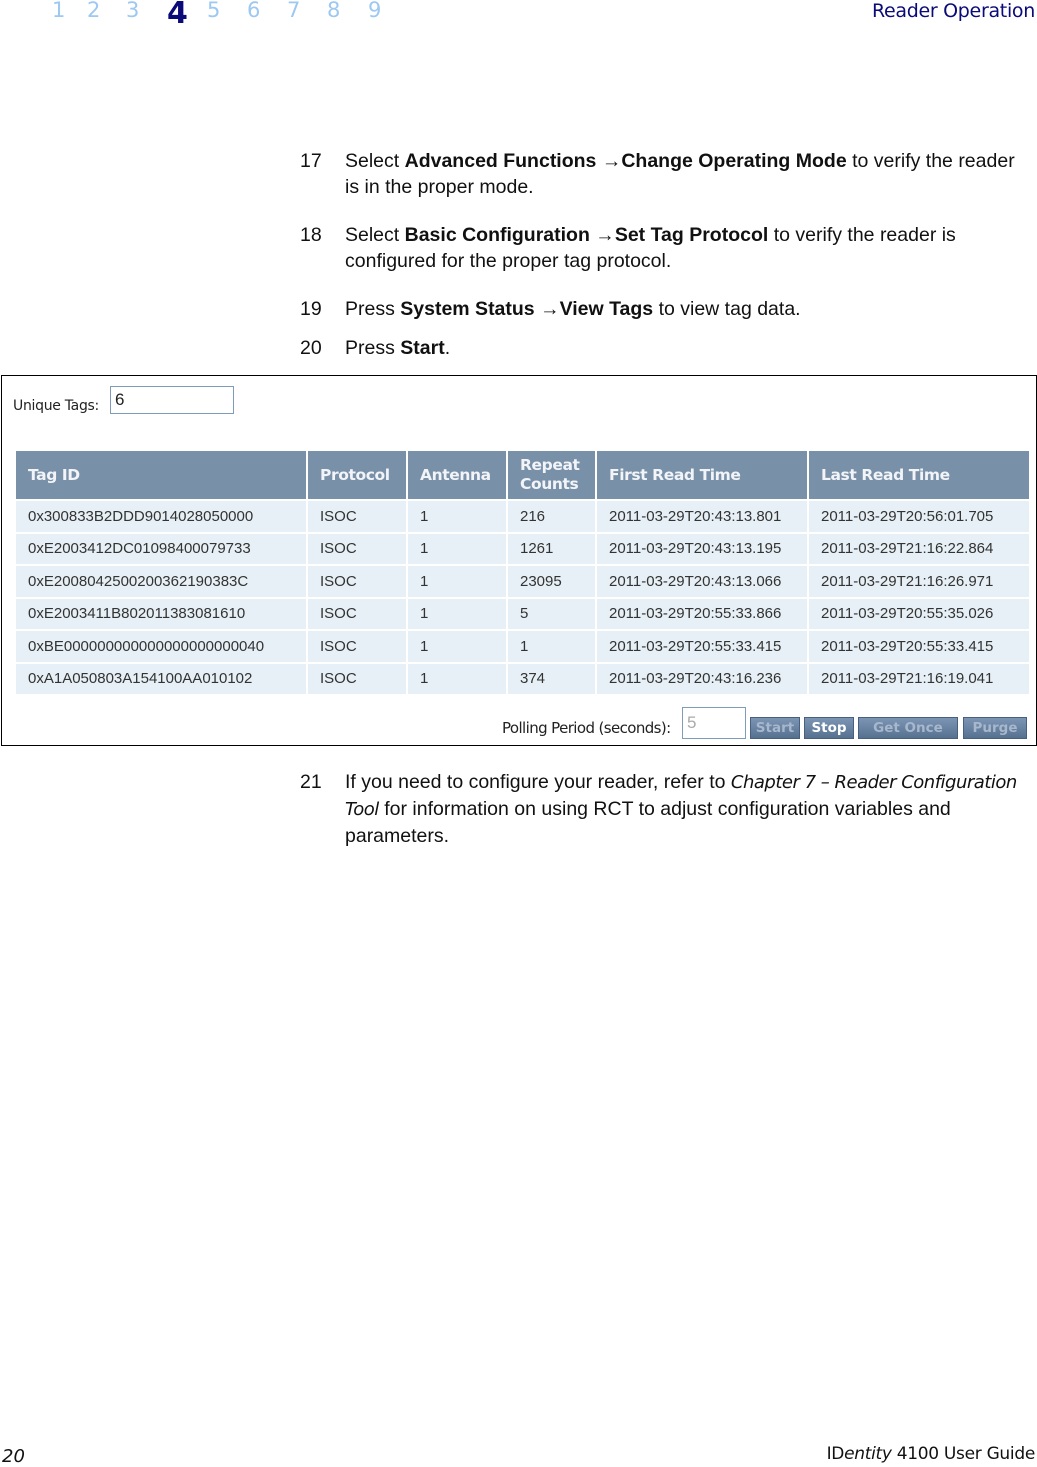 The height and width of the screenshot is (1467, 1037). What do you see at coordinates (908, 728) in the screenshot?
I see `get-once-button: Get Once` at bounding box center [908, 728].